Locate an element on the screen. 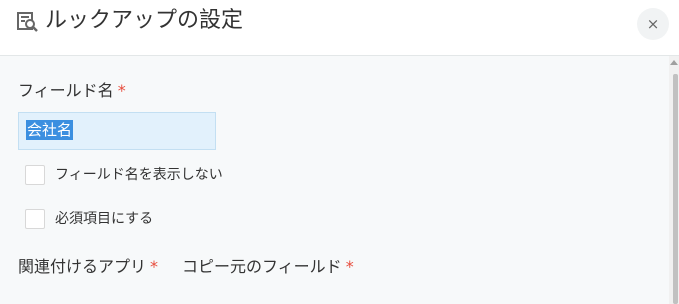 The image size is (679, 304). dialog-title: ルックアップの設定 is located at coordinates (144, 20).